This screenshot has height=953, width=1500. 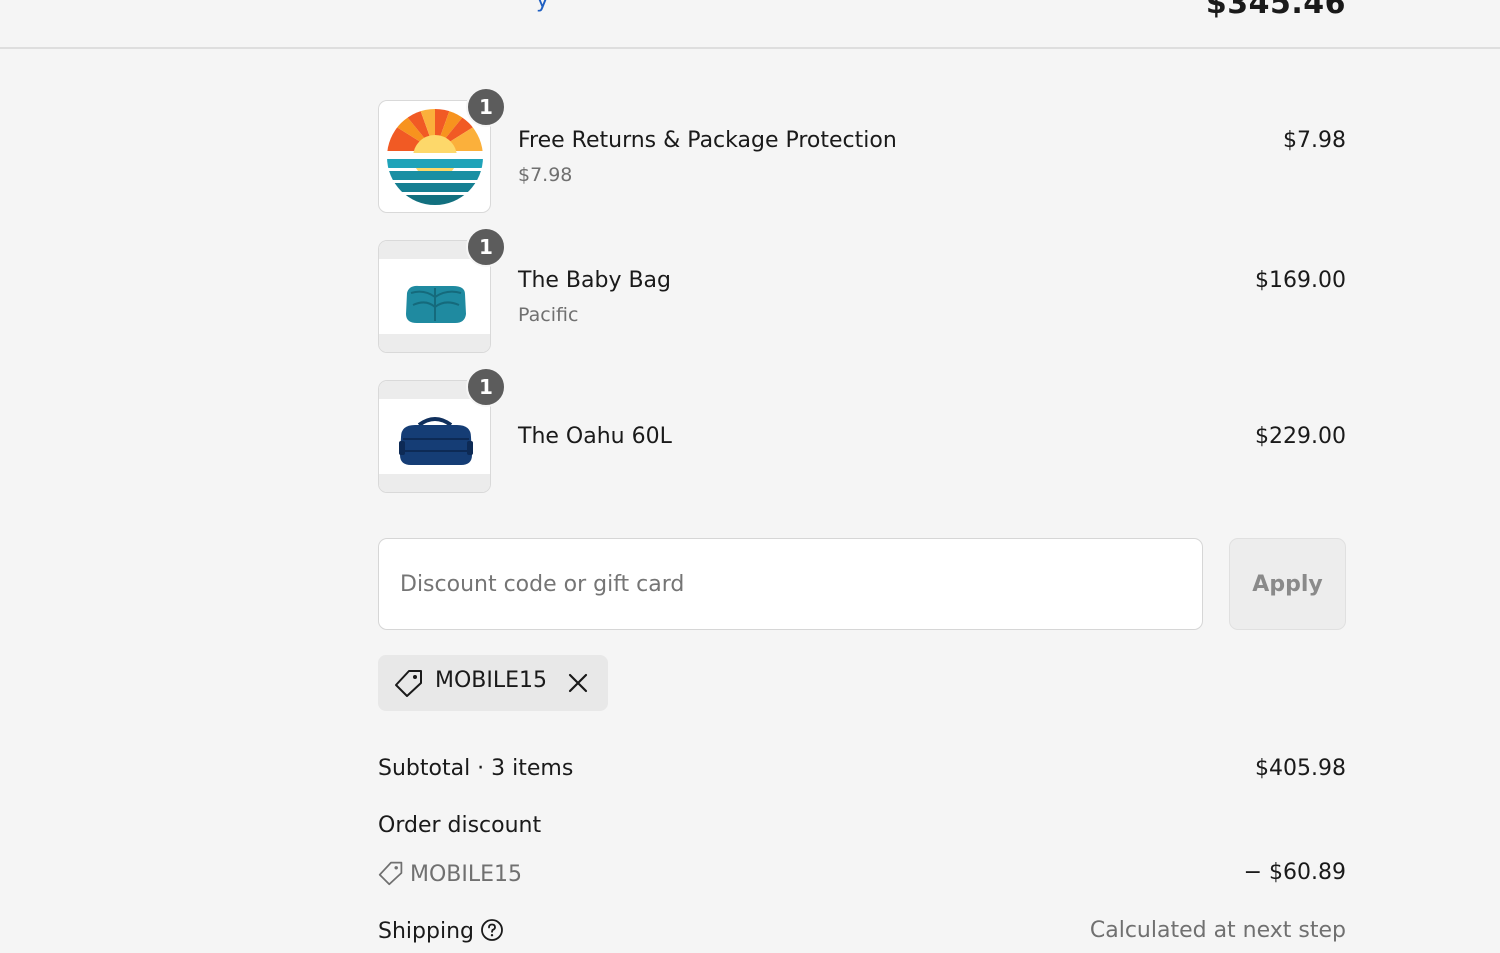 What do you see at coordinates (578, 683) in the screenshot?
I see `remove-discount-icon` at bounding box center [578, 683].